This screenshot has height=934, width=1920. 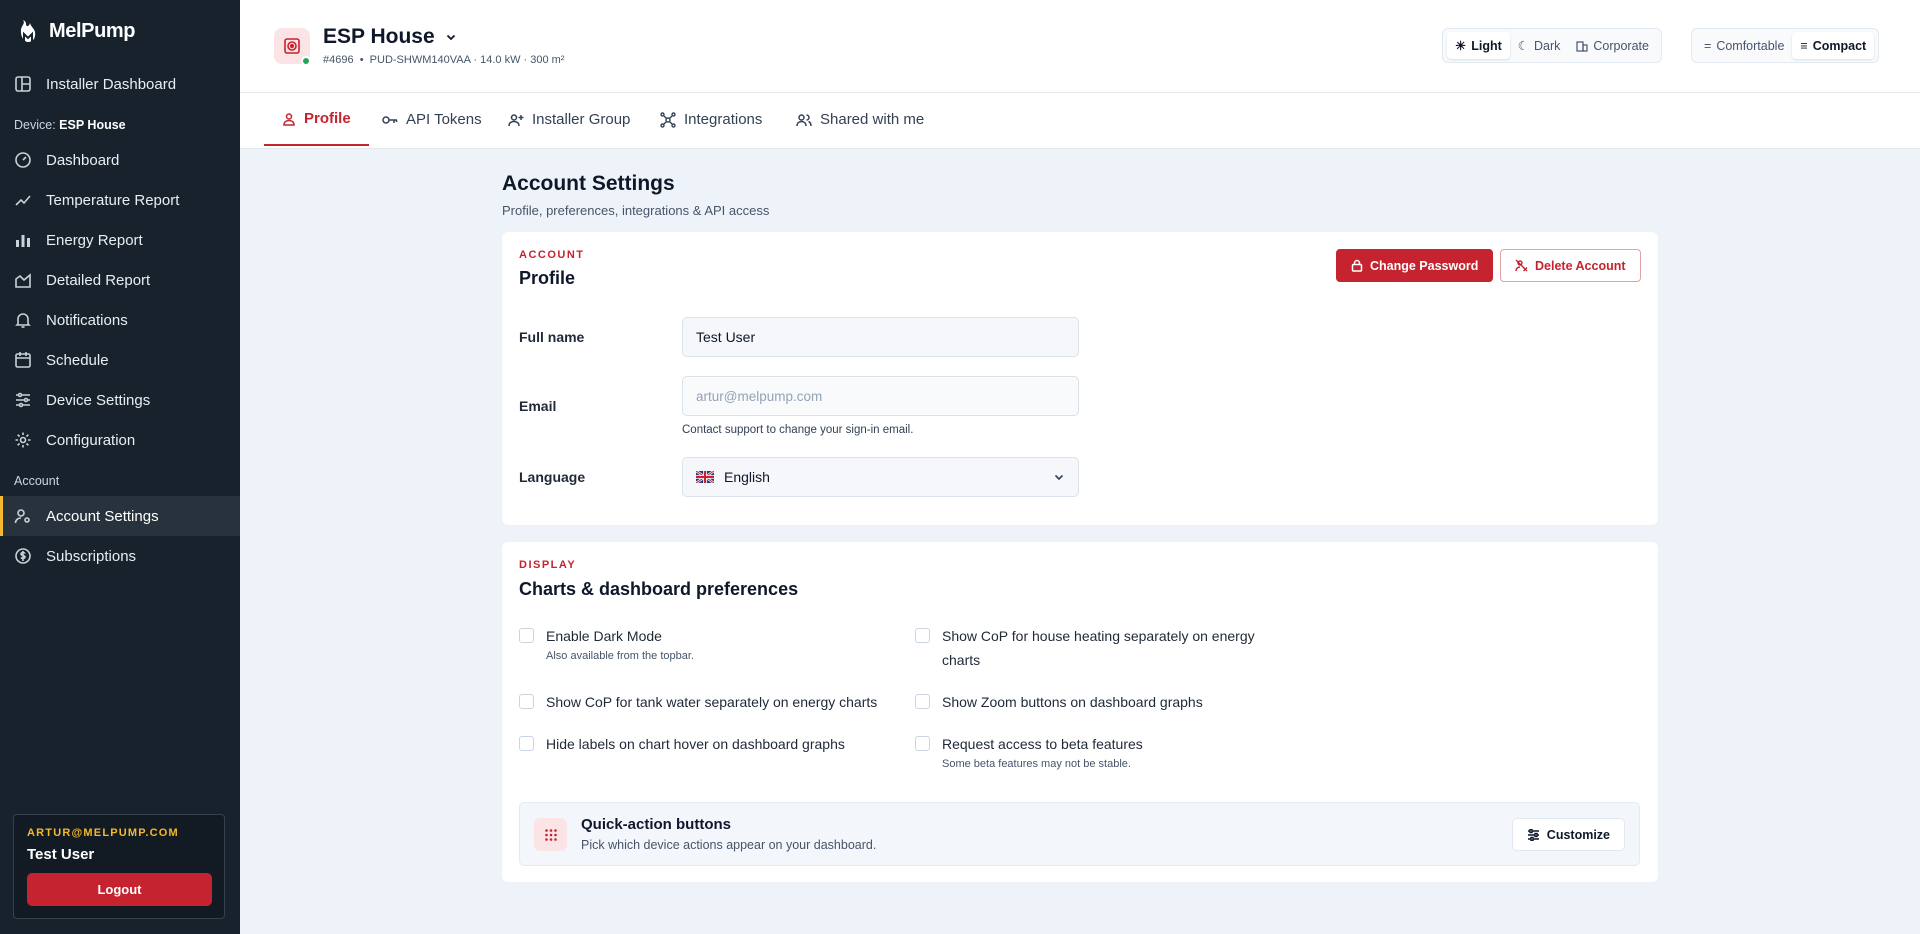 I want to click on bar-chart-icon, so click(x=23, y=241).